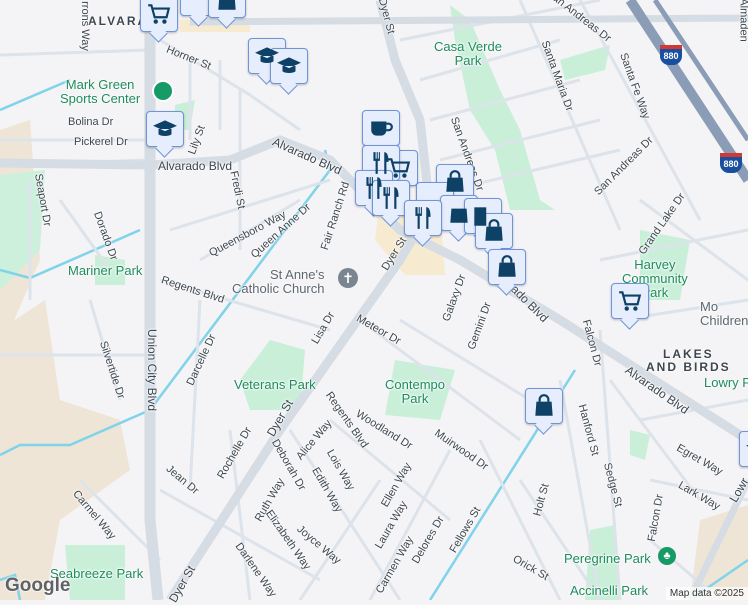 This screenshot has height=605, width=748. I want to click on street-label: rrons Way, so click(84, 26).